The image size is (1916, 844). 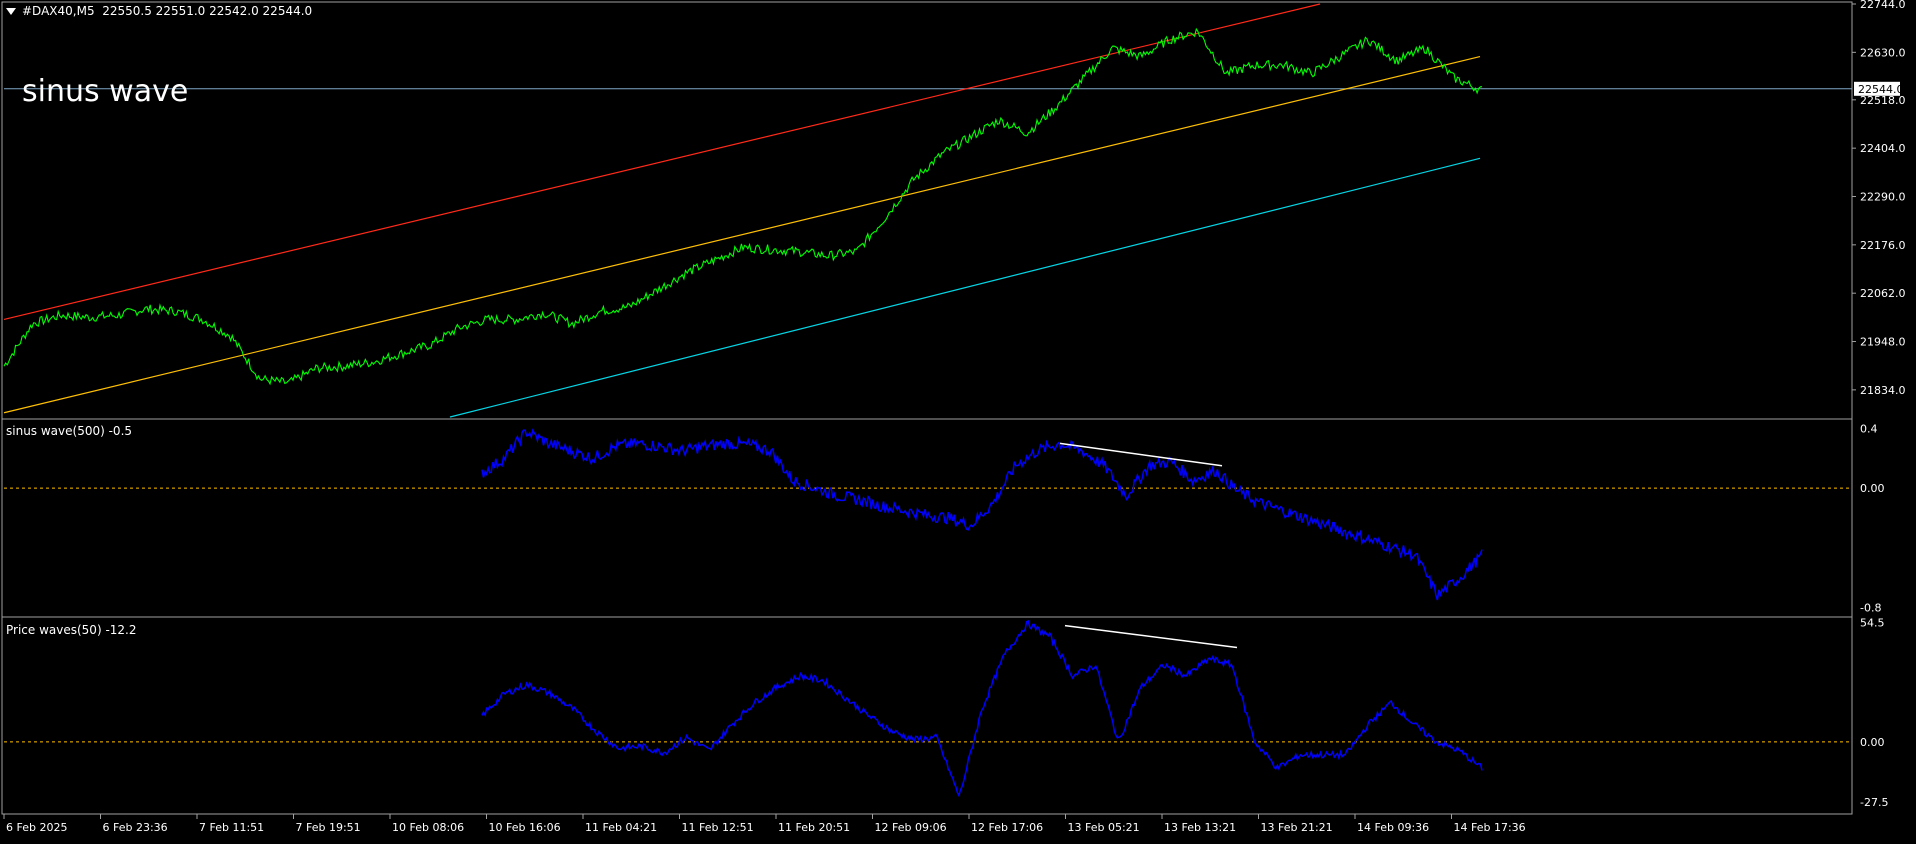 What do you see at coordinates (1872, 488) in the screenshot?
I see `indicator1-tick-label: 0.00` at bounding box center [1872, 488].